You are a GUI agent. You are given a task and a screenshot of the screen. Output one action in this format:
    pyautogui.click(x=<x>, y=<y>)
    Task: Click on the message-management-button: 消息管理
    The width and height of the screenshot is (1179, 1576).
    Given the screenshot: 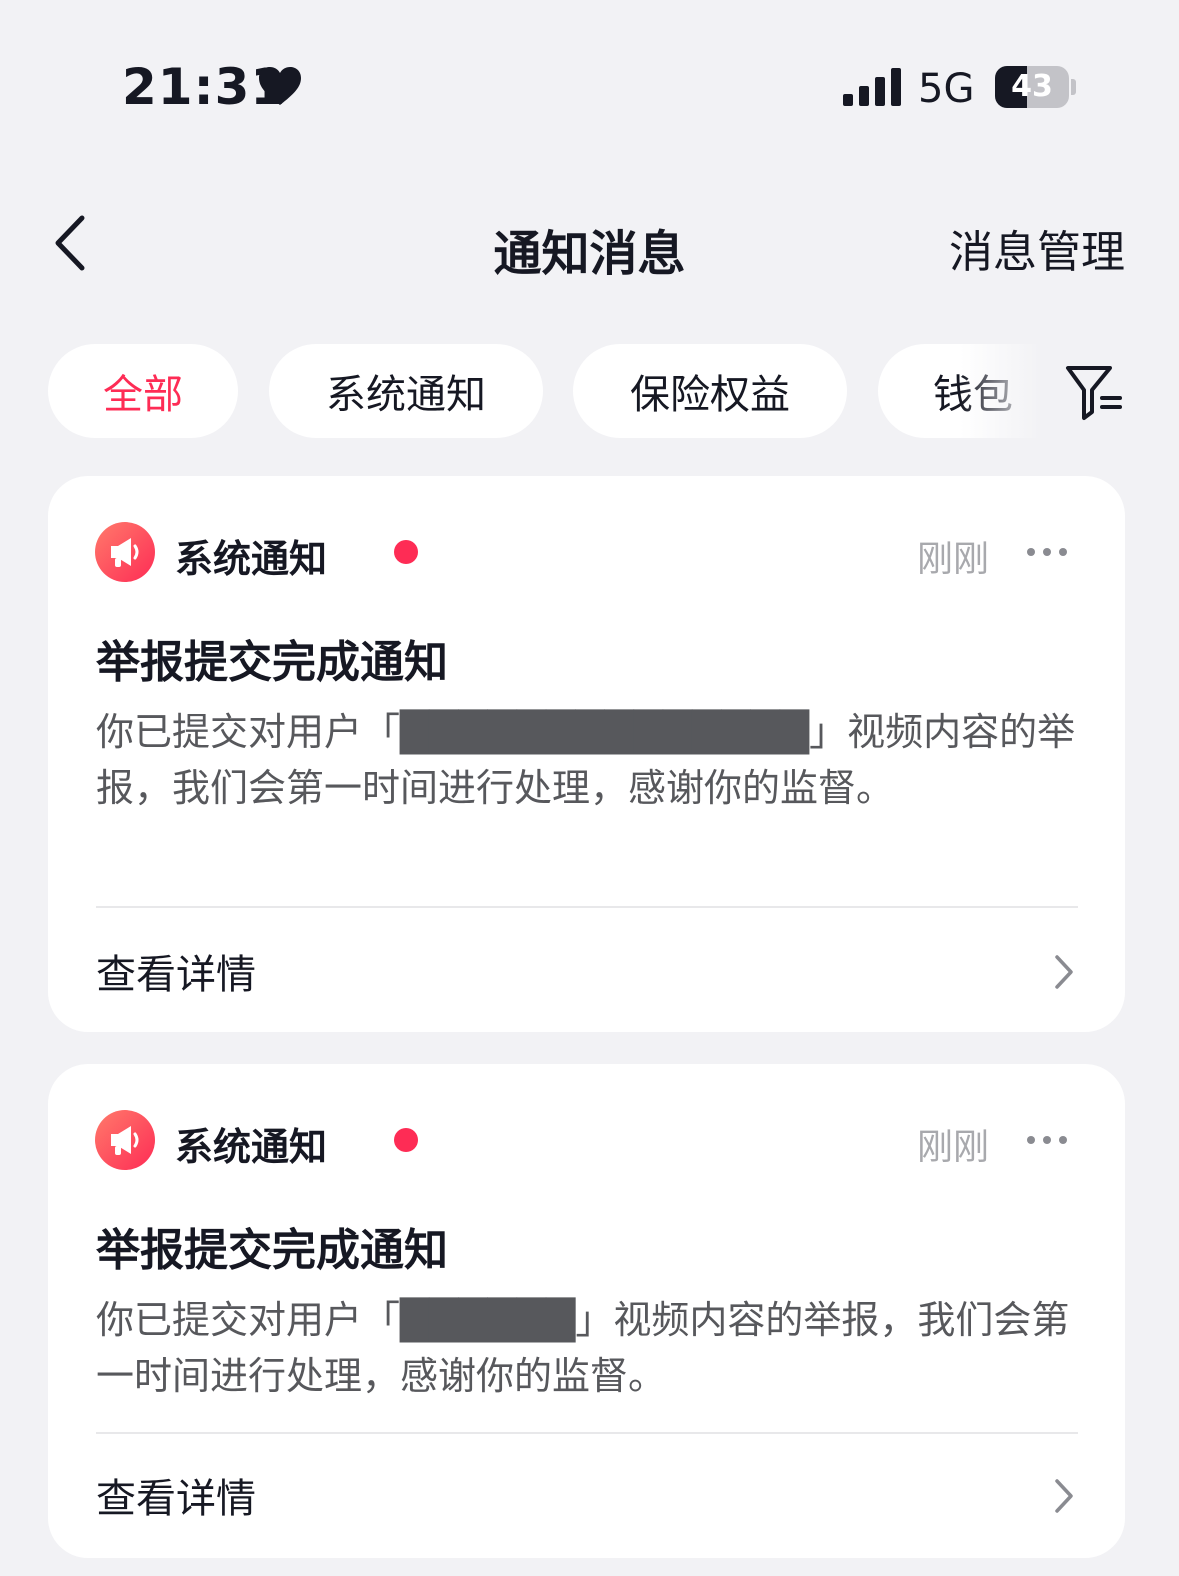 What is the action you would take?
    pyautogui.click(x=1037, y=248)
    